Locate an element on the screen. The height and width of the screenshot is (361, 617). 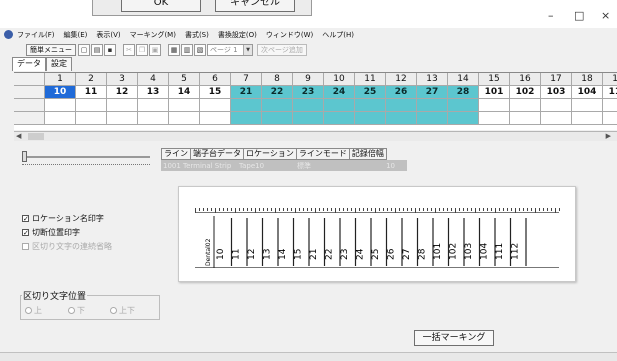
slider-handle is located at coordinates (24, 156).